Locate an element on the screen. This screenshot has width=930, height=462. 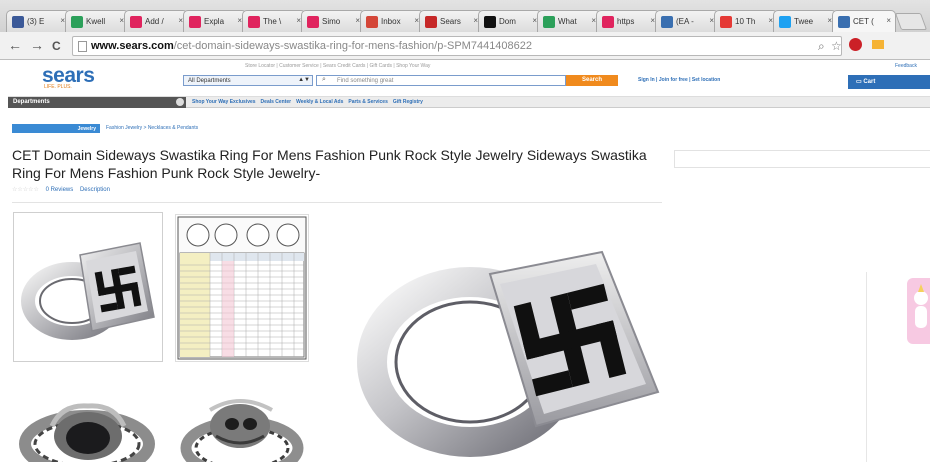
zoom-icon: ⌕ is located at coordinates (821, 46).